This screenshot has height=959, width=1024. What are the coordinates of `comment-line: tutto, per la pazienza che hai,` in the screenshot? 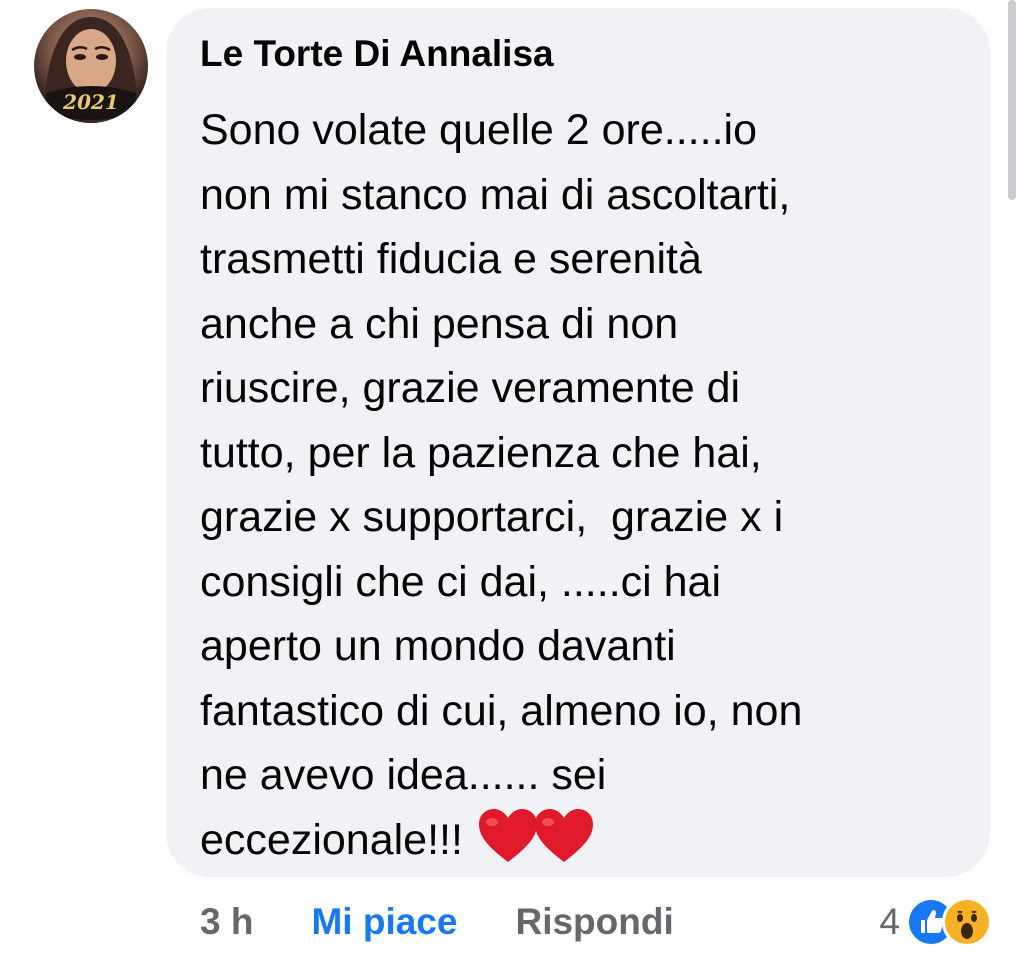 It's located at (481, 452).